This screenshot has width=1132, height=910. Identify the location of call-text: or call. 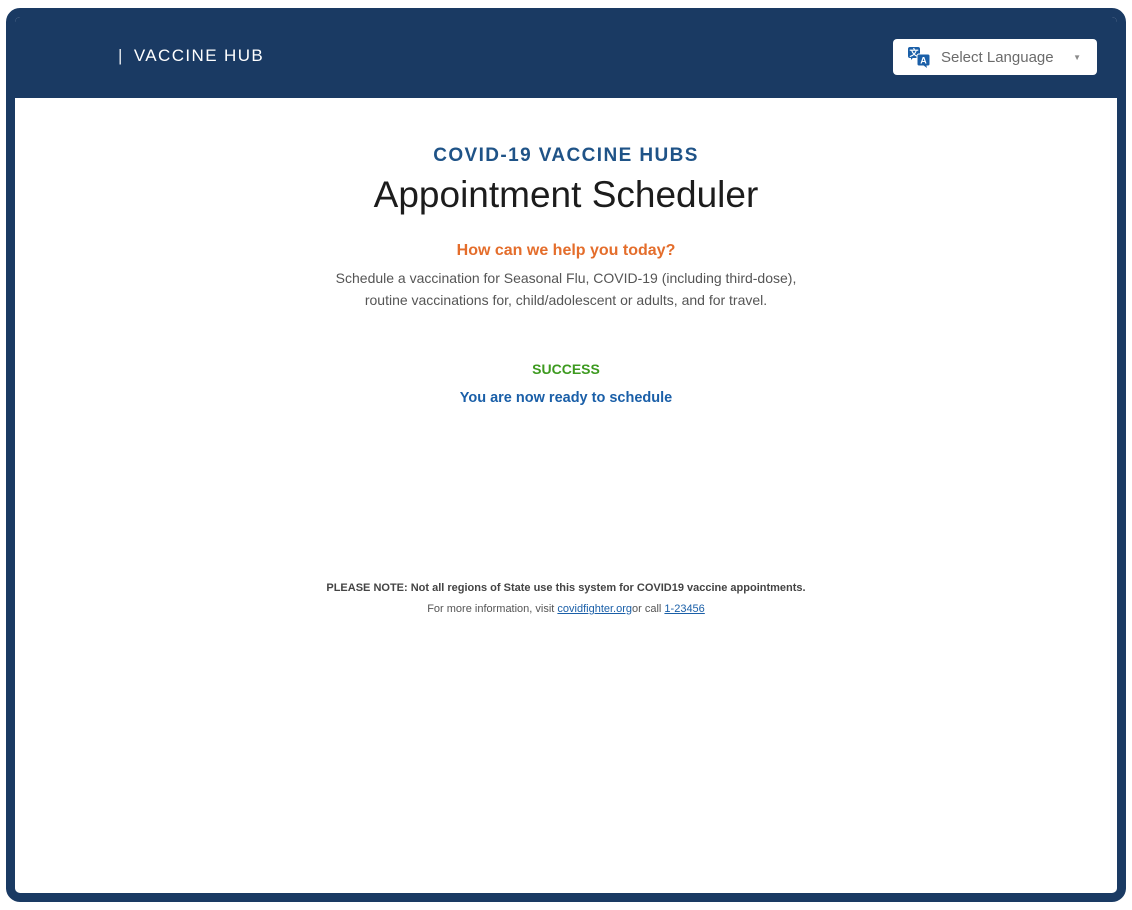
(648, 609).